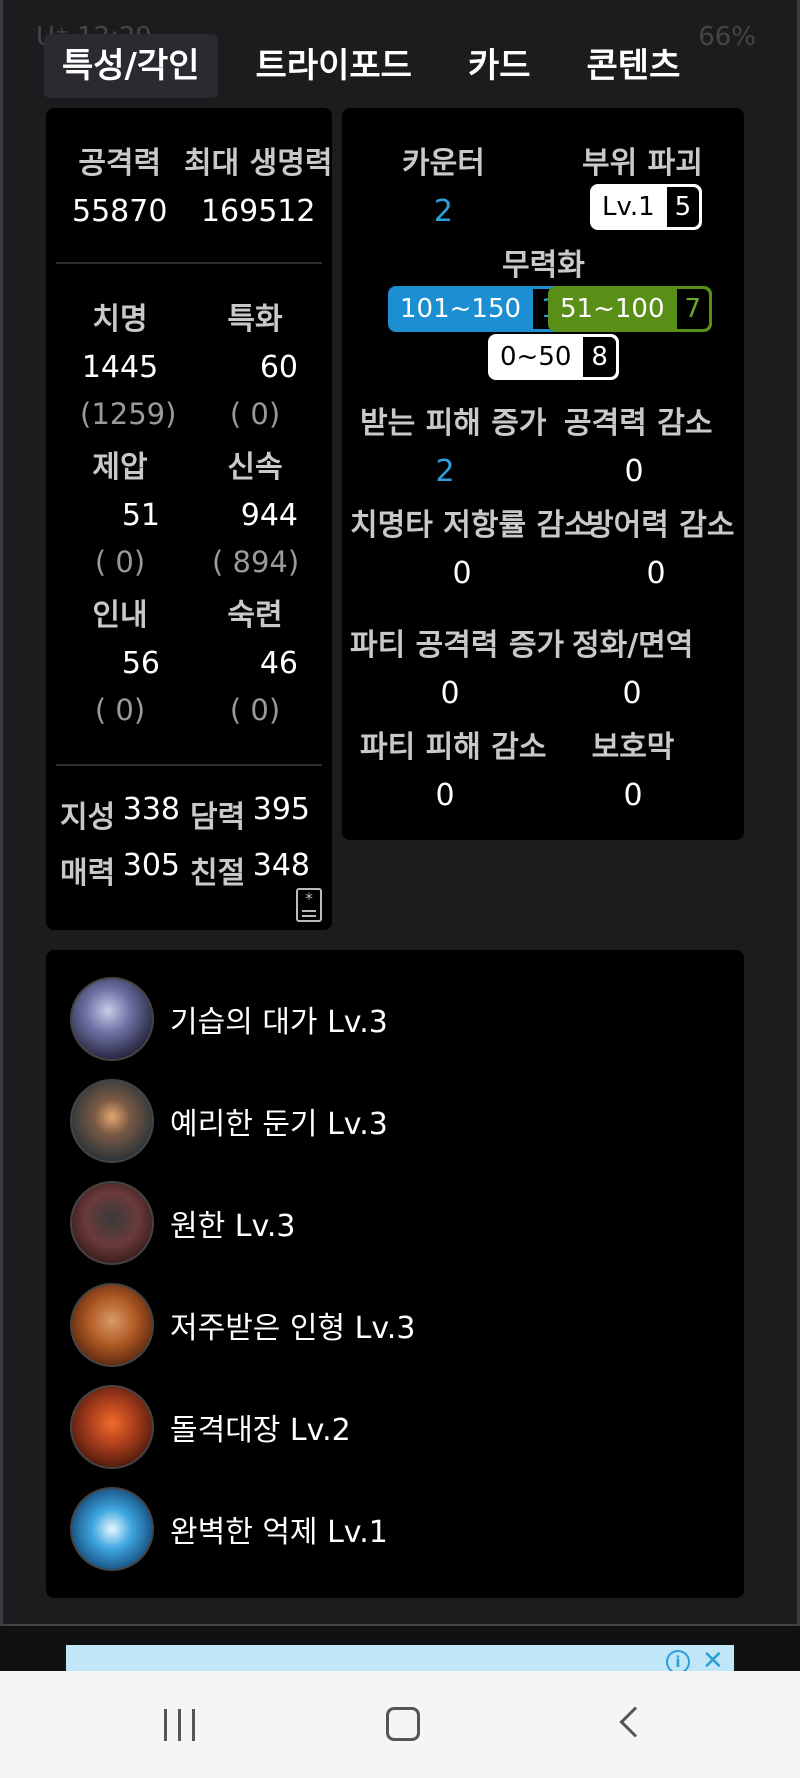 The height and width of the screenshot is (1778, 800). I want to click on stat-sub: ( 894), so click(256, 562).